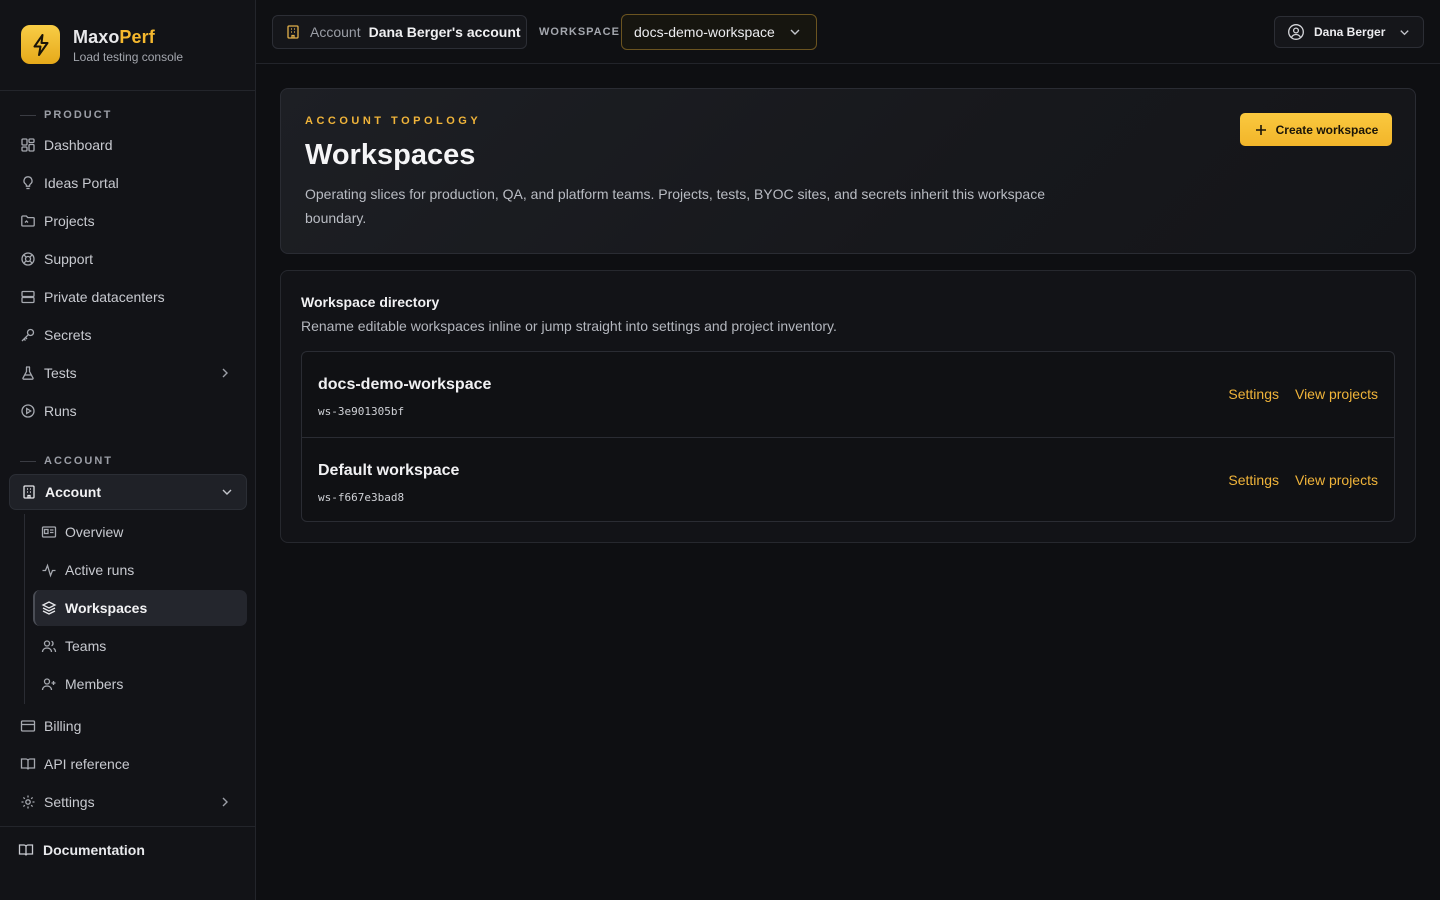  Describe the element at coordinates (104, 297) in the screenshot. I see `sidebar-item-label: Private datacenters` at that location.